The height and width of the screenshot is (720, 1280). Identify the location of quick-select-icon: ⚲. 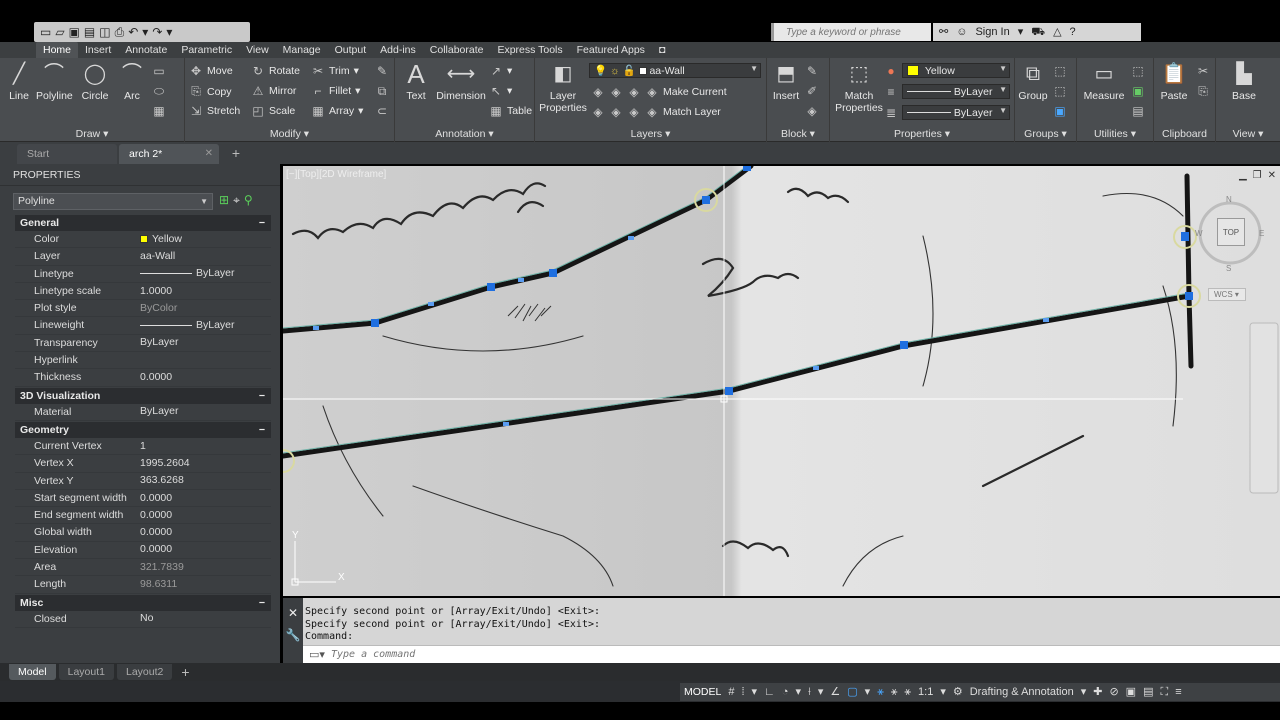
(248, 200).